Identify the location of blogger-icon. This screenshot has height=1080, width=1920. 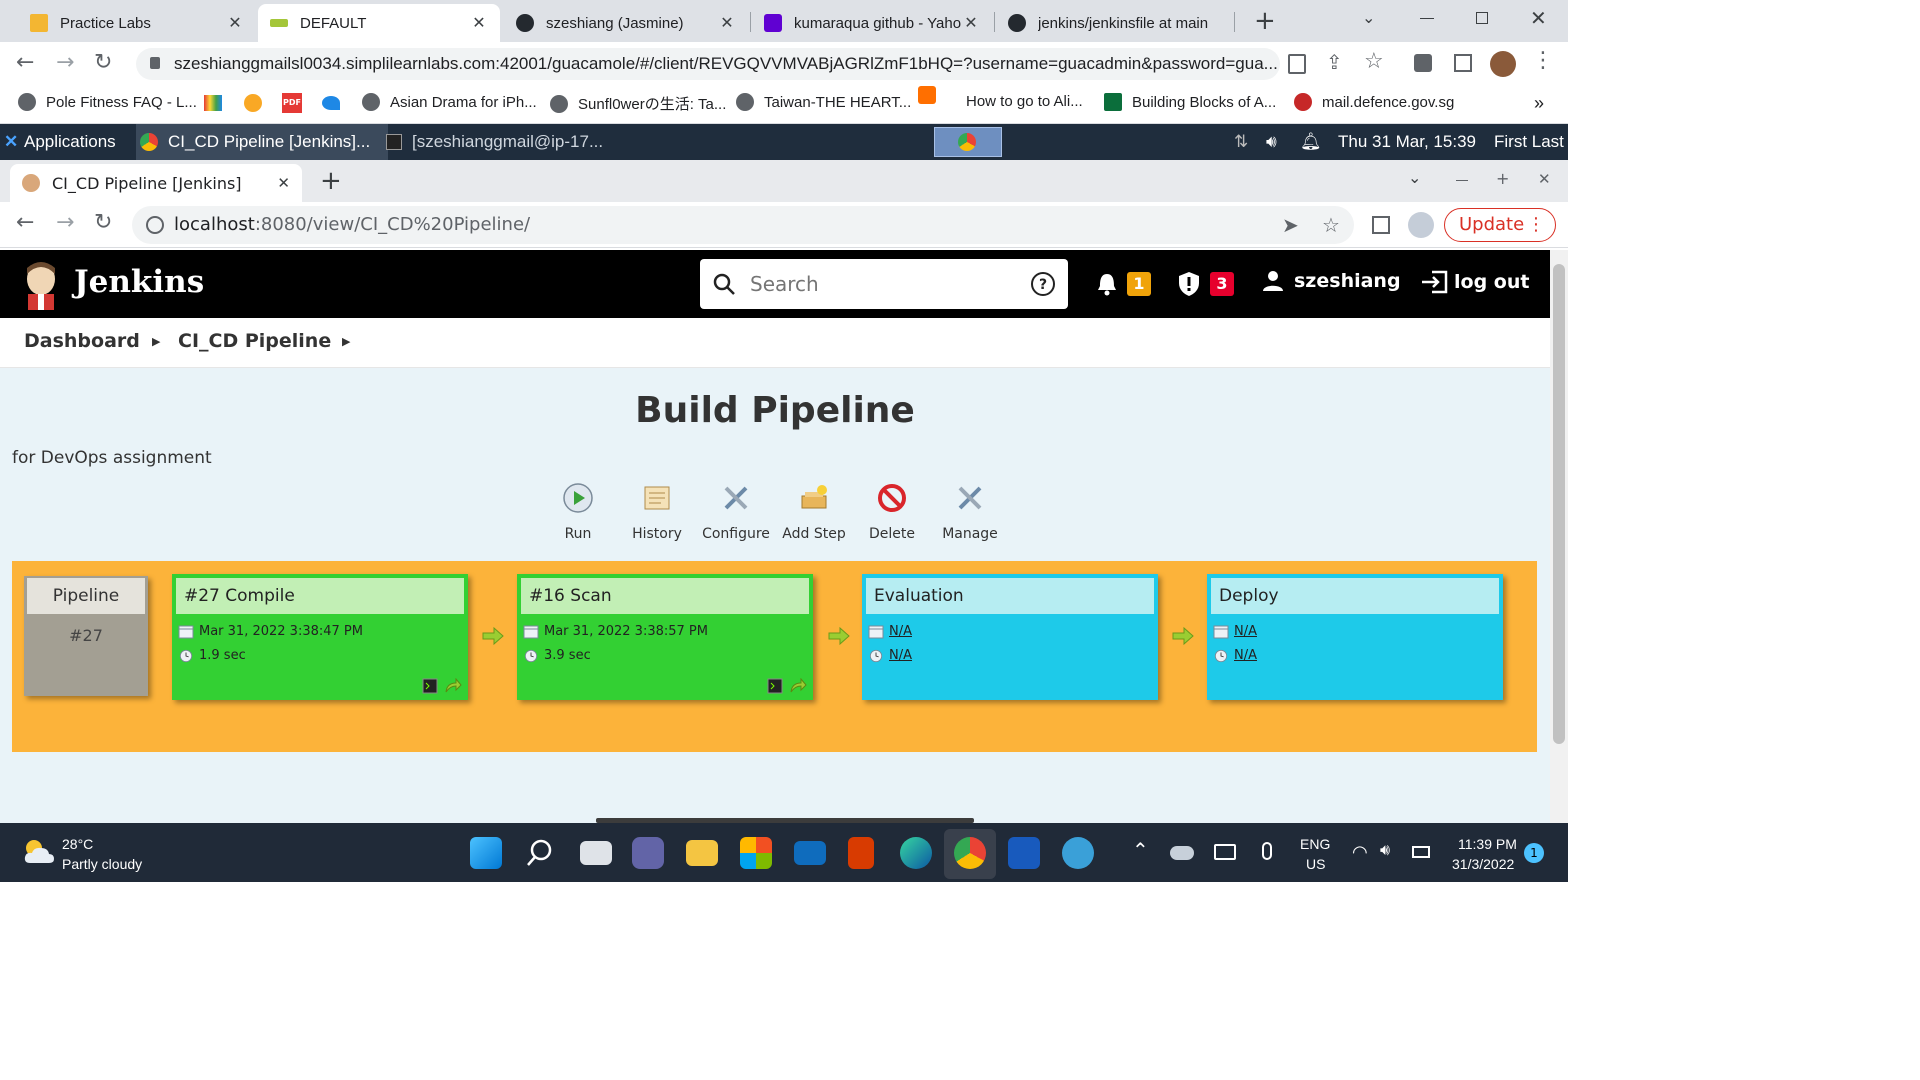
(927, 95).